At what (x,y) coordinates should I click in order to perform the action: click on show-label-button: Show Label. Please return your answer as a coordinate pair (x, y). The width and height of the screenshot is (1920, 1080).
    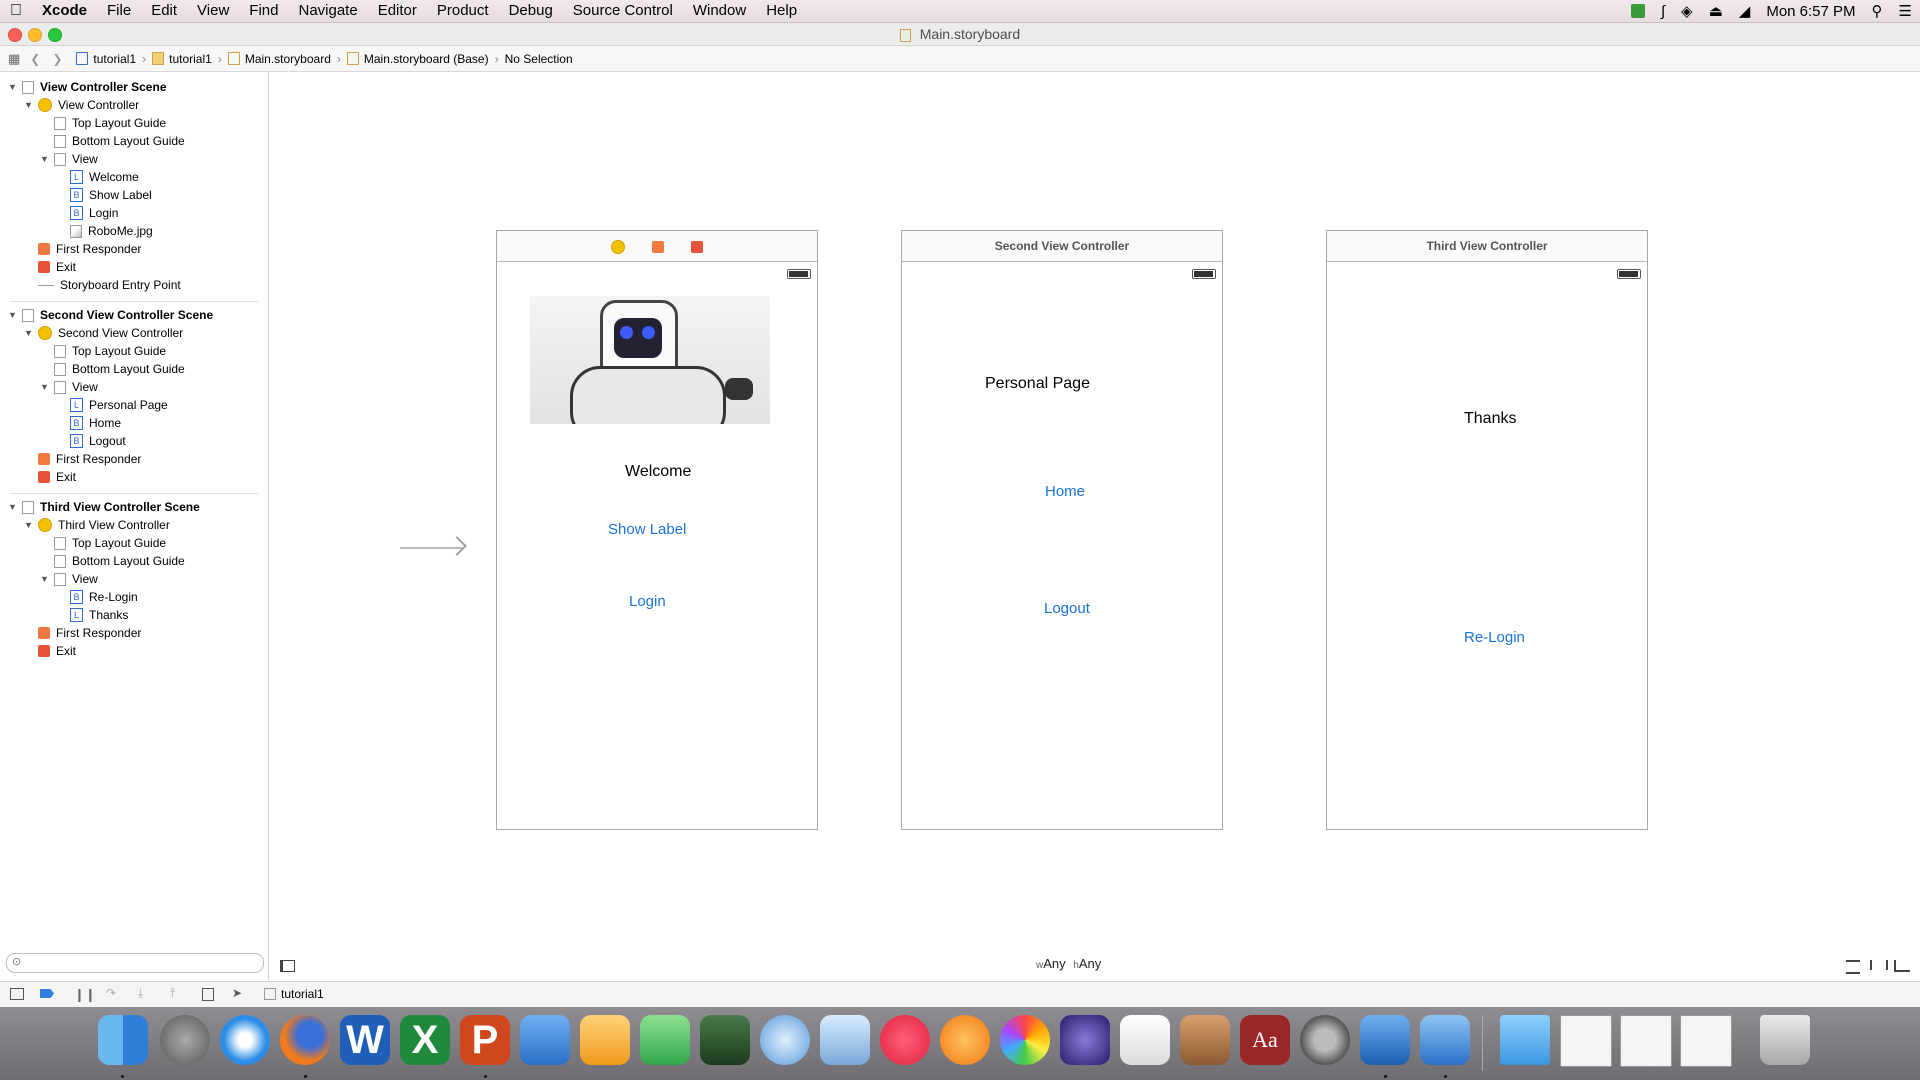
    Looking at the image, I should click on (647, 529).